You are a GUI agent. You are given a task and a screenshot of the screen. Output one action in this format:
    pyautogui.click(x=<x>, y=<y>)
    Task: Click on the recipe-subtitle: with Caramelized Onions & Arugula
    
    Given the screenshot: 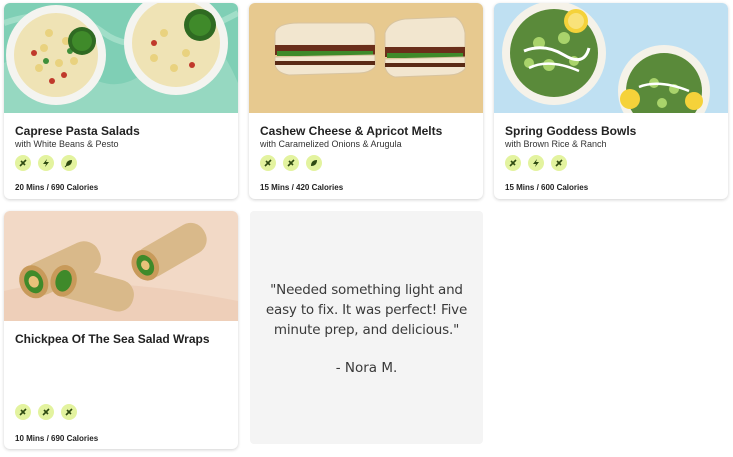 What is the action you would take?
    pyautogui.click(x=331, y=144)
    